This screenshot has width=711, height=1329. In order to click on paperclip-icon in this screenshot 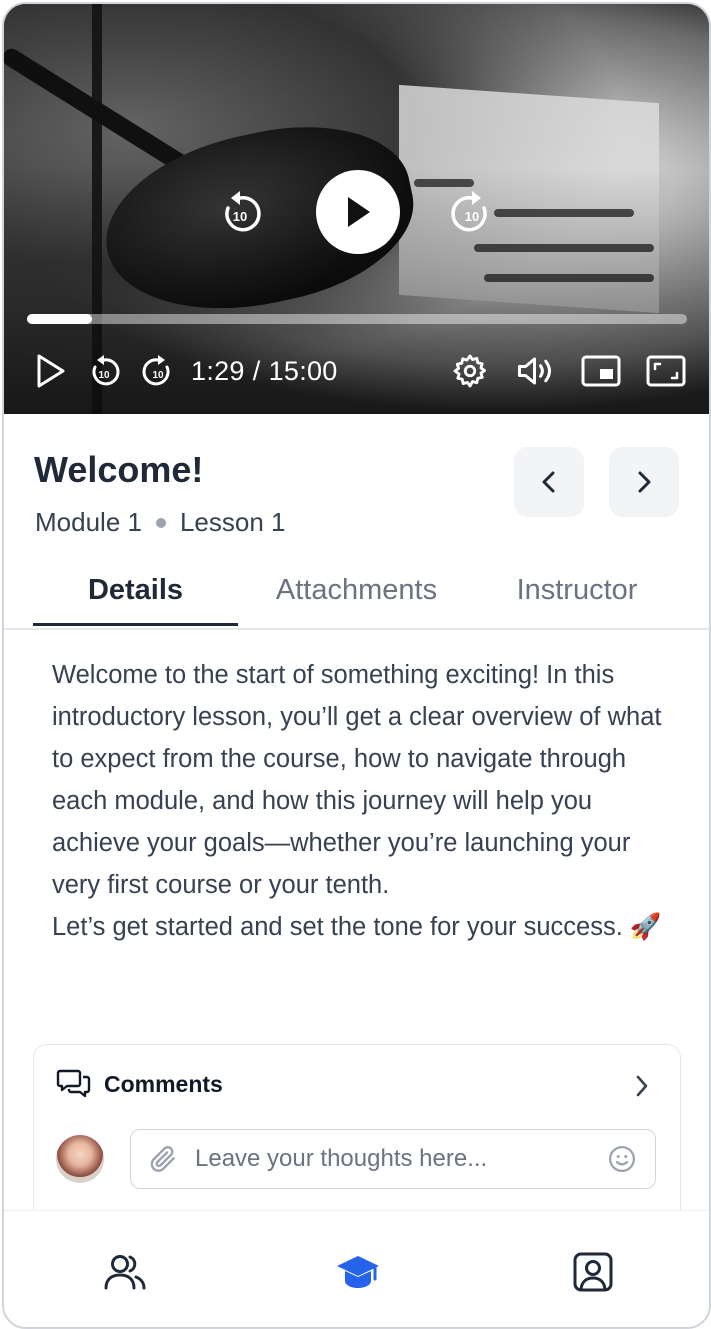, I will do `click(163, 1159)`.